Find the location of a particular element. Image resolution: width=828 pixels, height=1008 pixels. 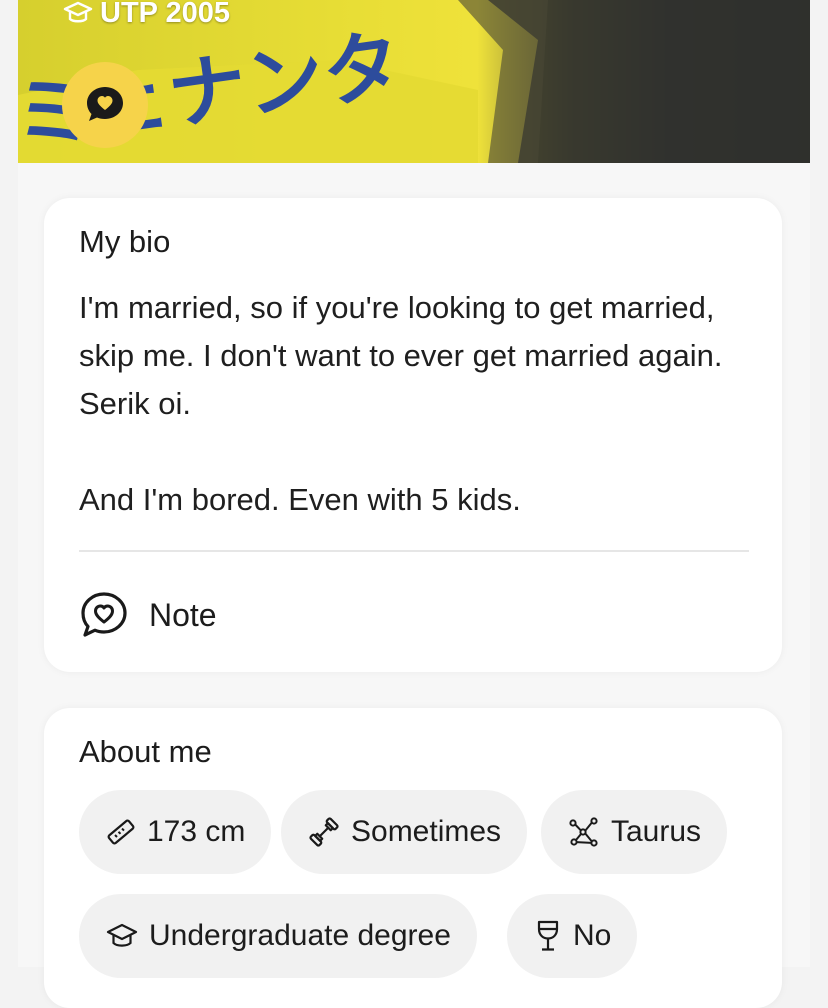

chip-drinking: No is located at coordinates (572, 936).